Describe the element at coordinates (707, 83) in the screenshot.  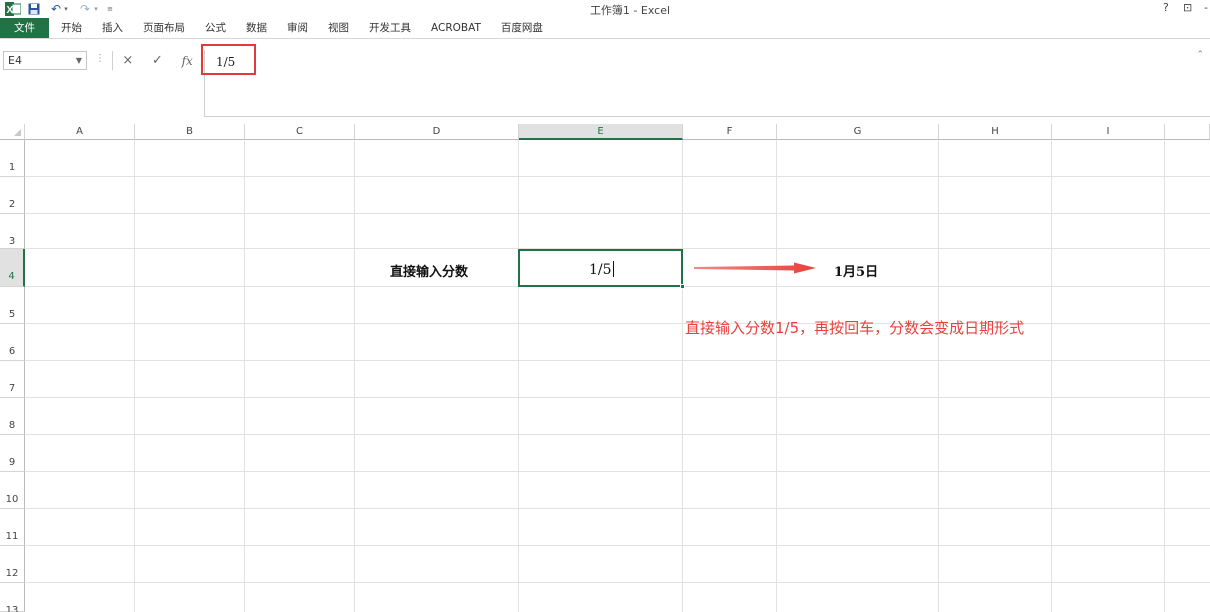
I see `formula-input: 1/5` at that location.